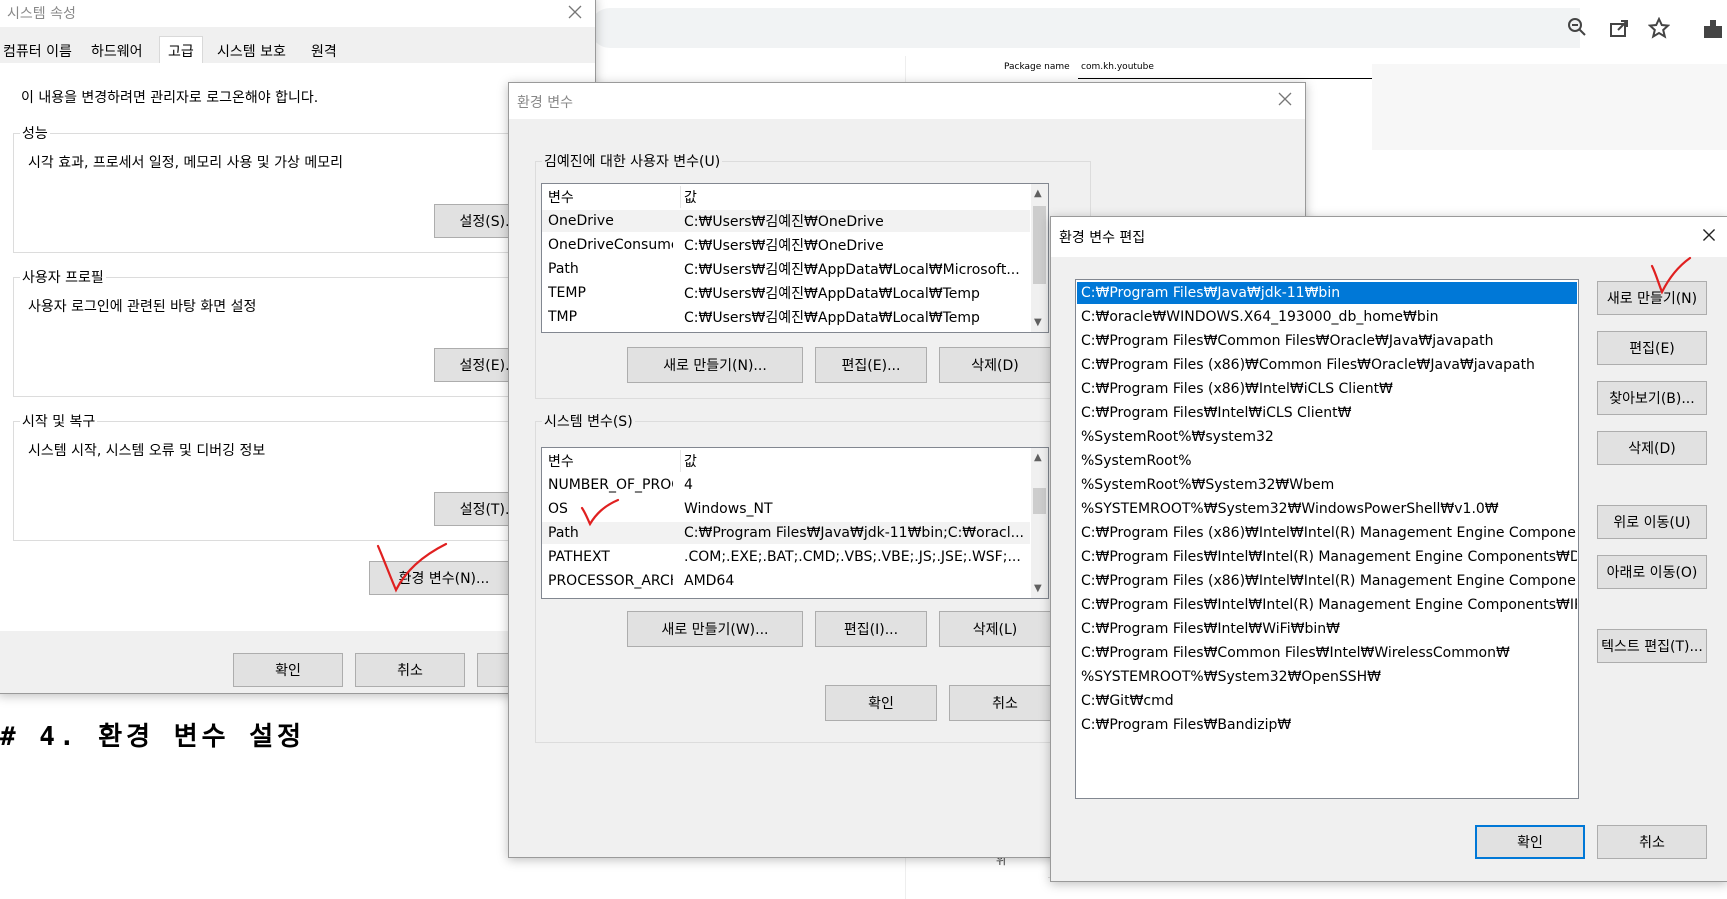 The image size is (1727, 899). Describe the element at coordinates (1549, 107) in the screenshot. I see `doc-gray-area` at that location.